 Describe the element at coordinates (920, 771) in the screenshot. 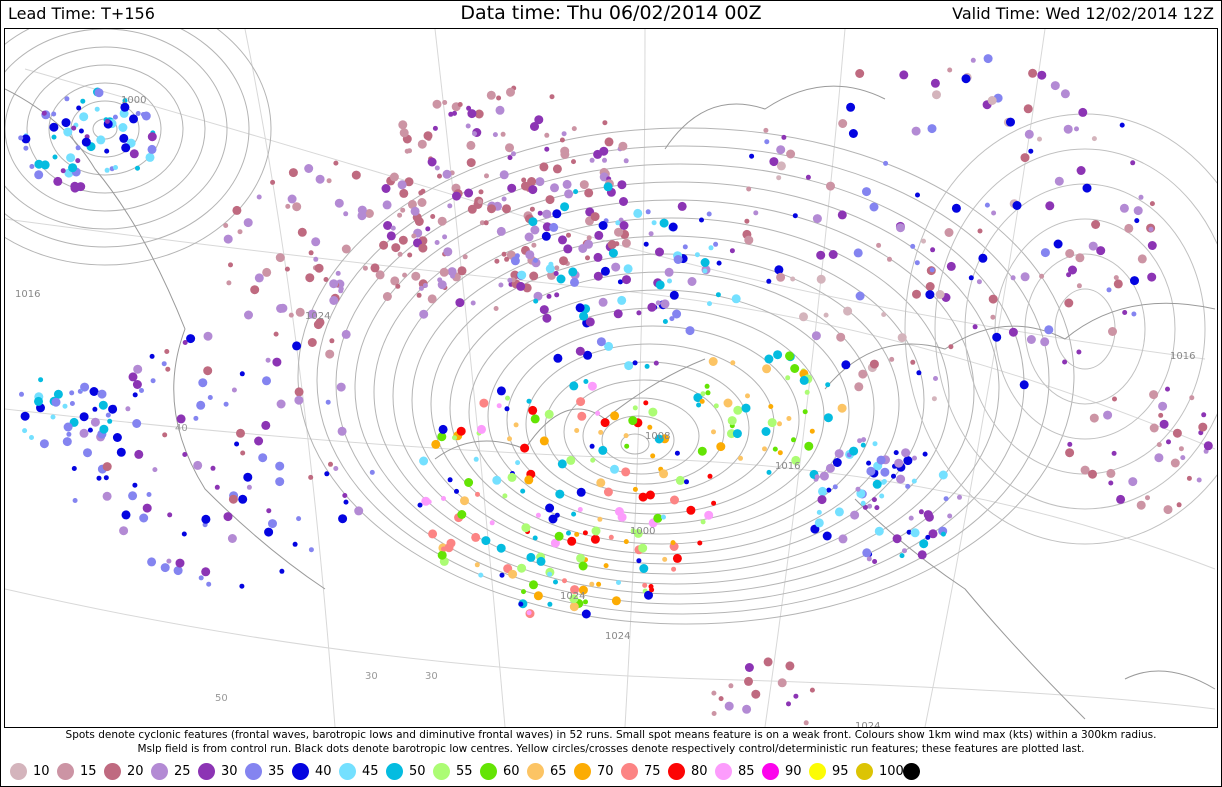

I see `legend-item` at that location.